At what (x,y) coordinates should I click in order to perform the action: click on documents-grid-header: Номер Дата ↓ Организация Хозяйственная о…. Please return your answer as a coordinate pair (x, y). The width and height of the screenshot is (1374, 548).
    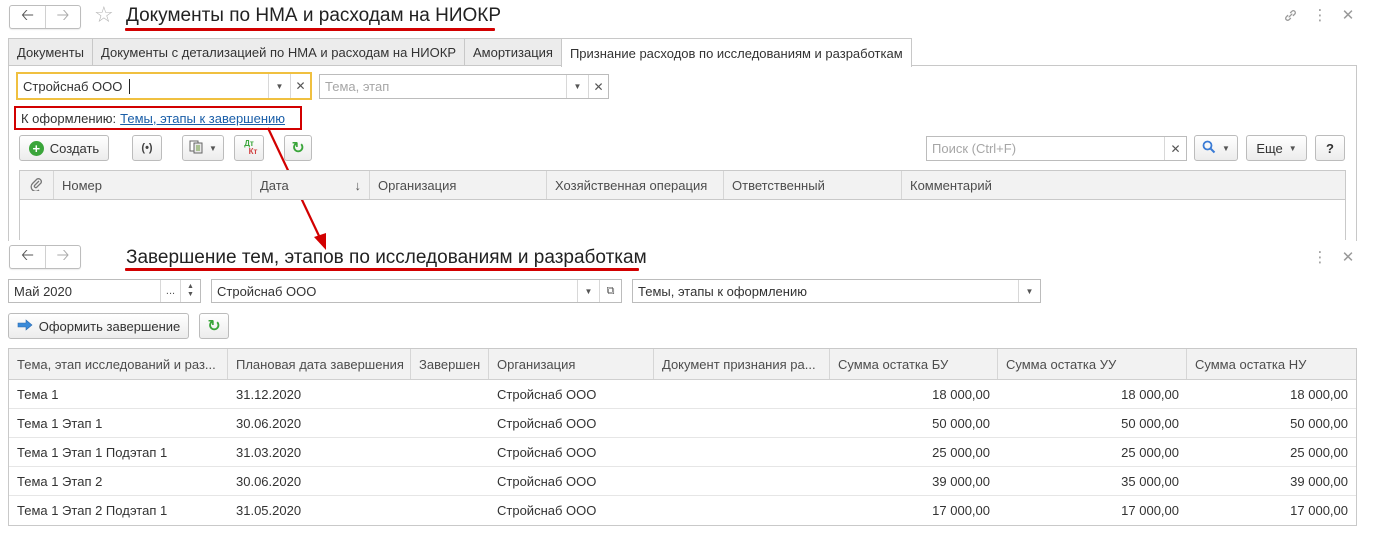
    Looking at the image, I should click on (682, 185).